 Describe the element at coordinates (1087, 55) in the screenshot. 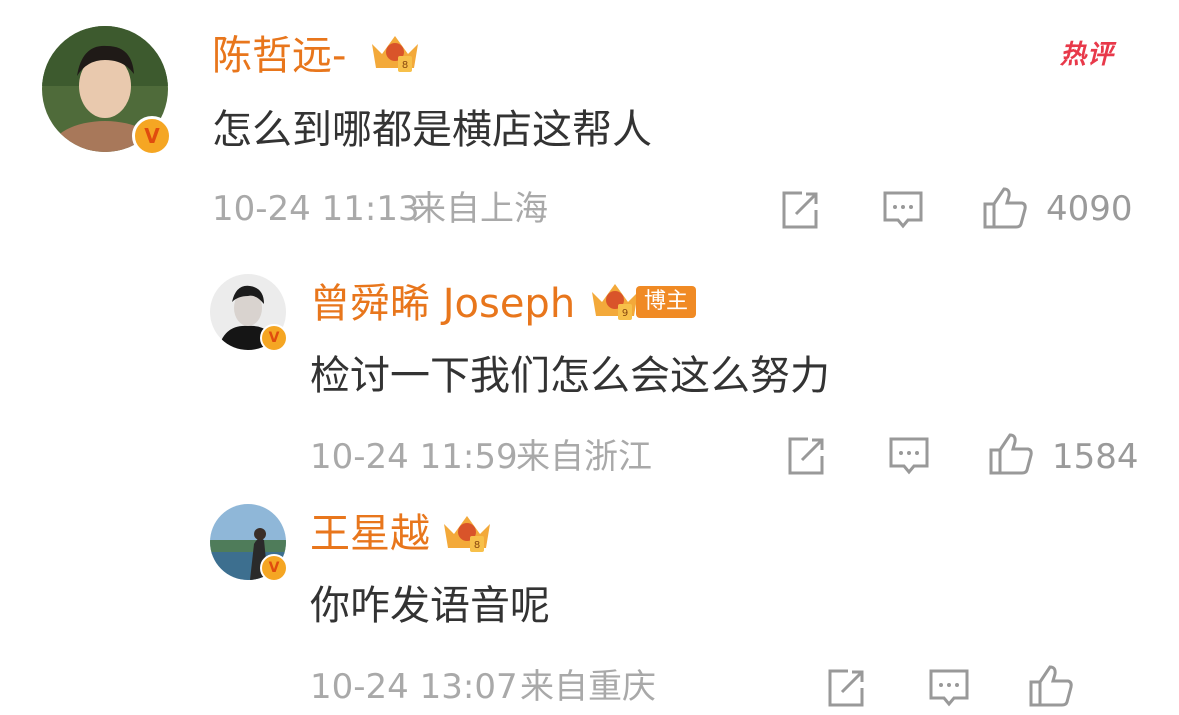

I see `hot-comment-tag: 热评` at that location.